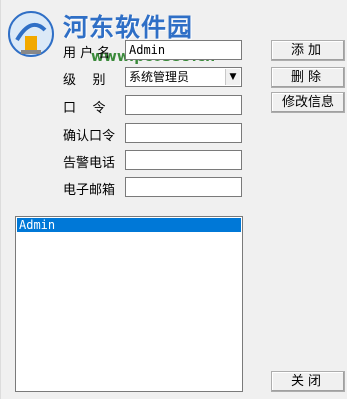 This screenshot has width=347, height=399. Describe the element at coordinates (183, 105) in the screenshot. I see `password-field` at that location.